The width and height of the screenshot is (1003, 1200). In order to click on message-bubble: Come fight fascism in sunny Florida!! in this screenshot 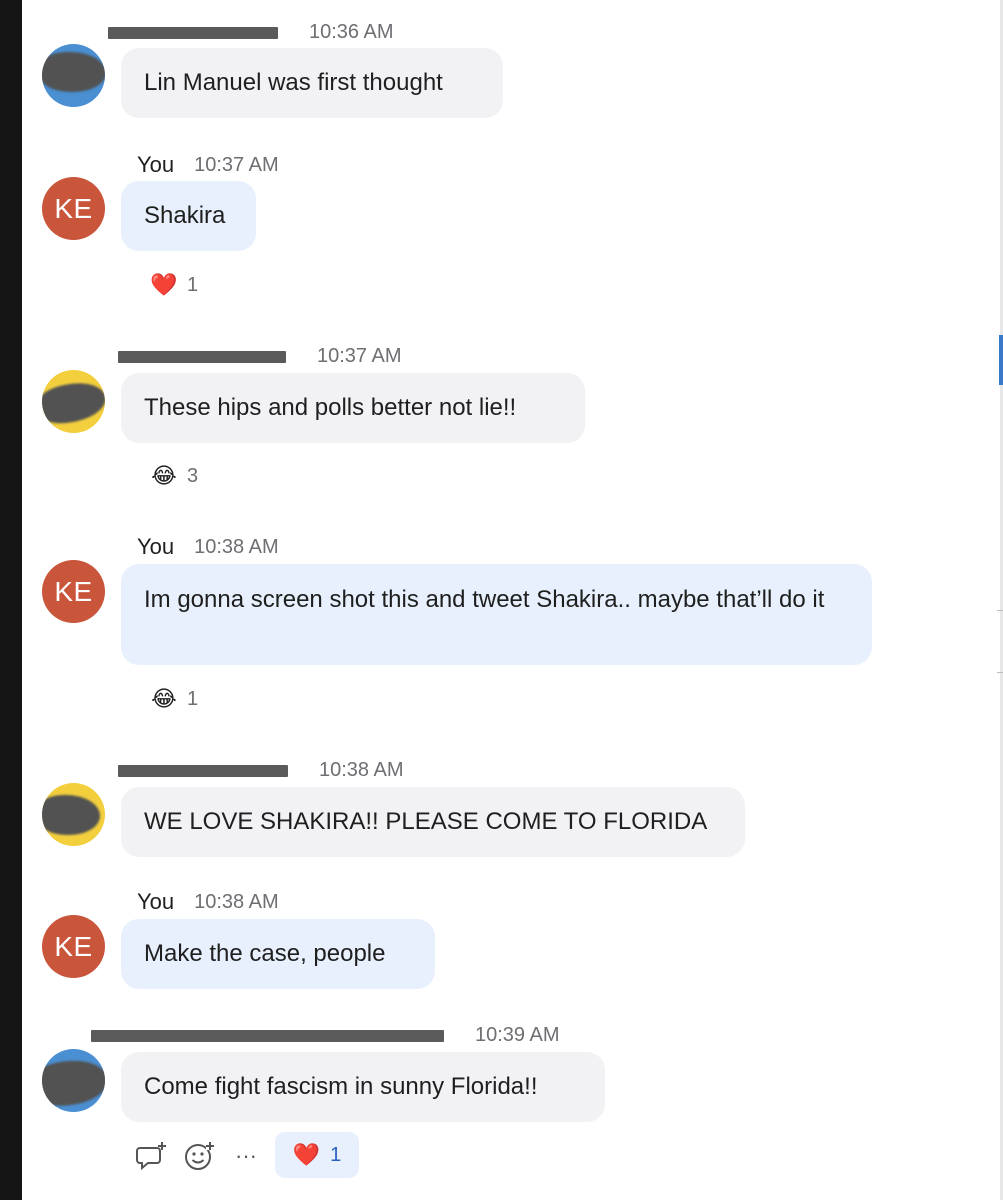, I will do `click(363, 1087)`.